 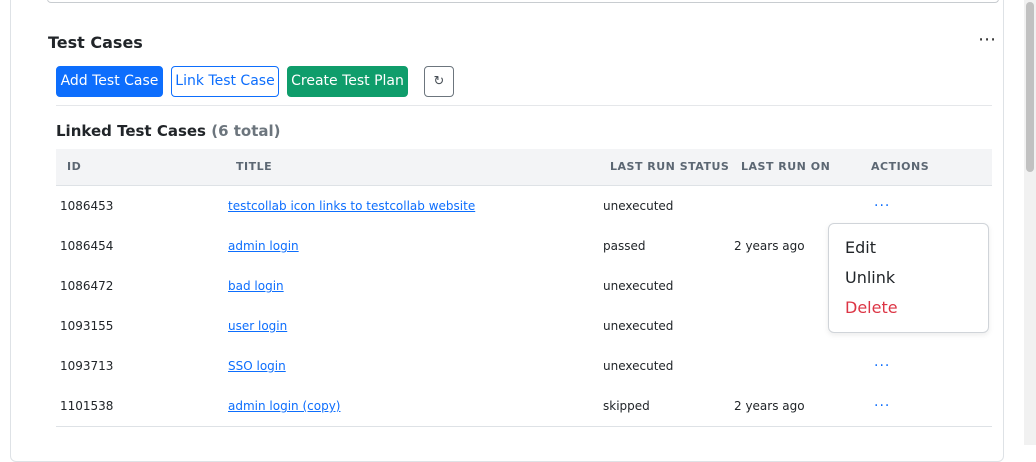 I want to click on cell-status: skipped, so click(x=626, y=406).